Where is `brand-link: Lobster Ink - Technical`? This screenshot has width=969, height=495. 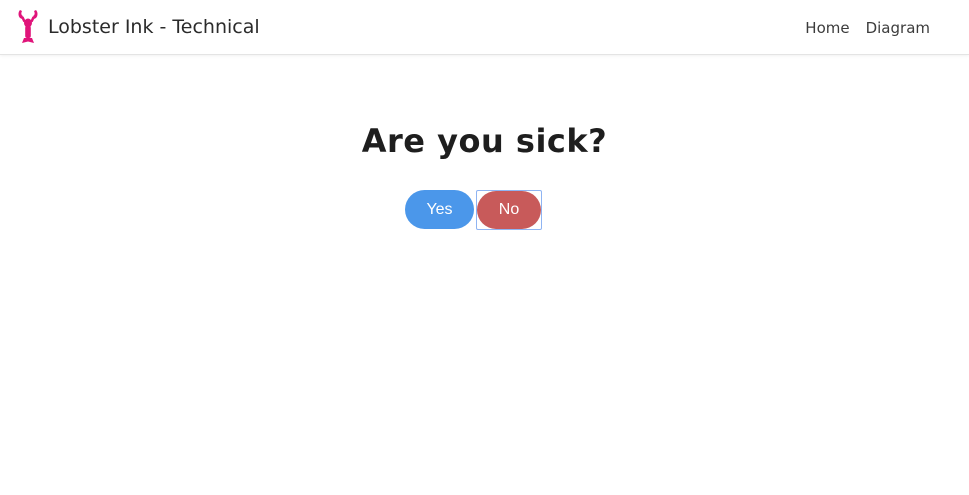
brand-link: Lobster Ink - Technical is located at coordinates (138, 27).